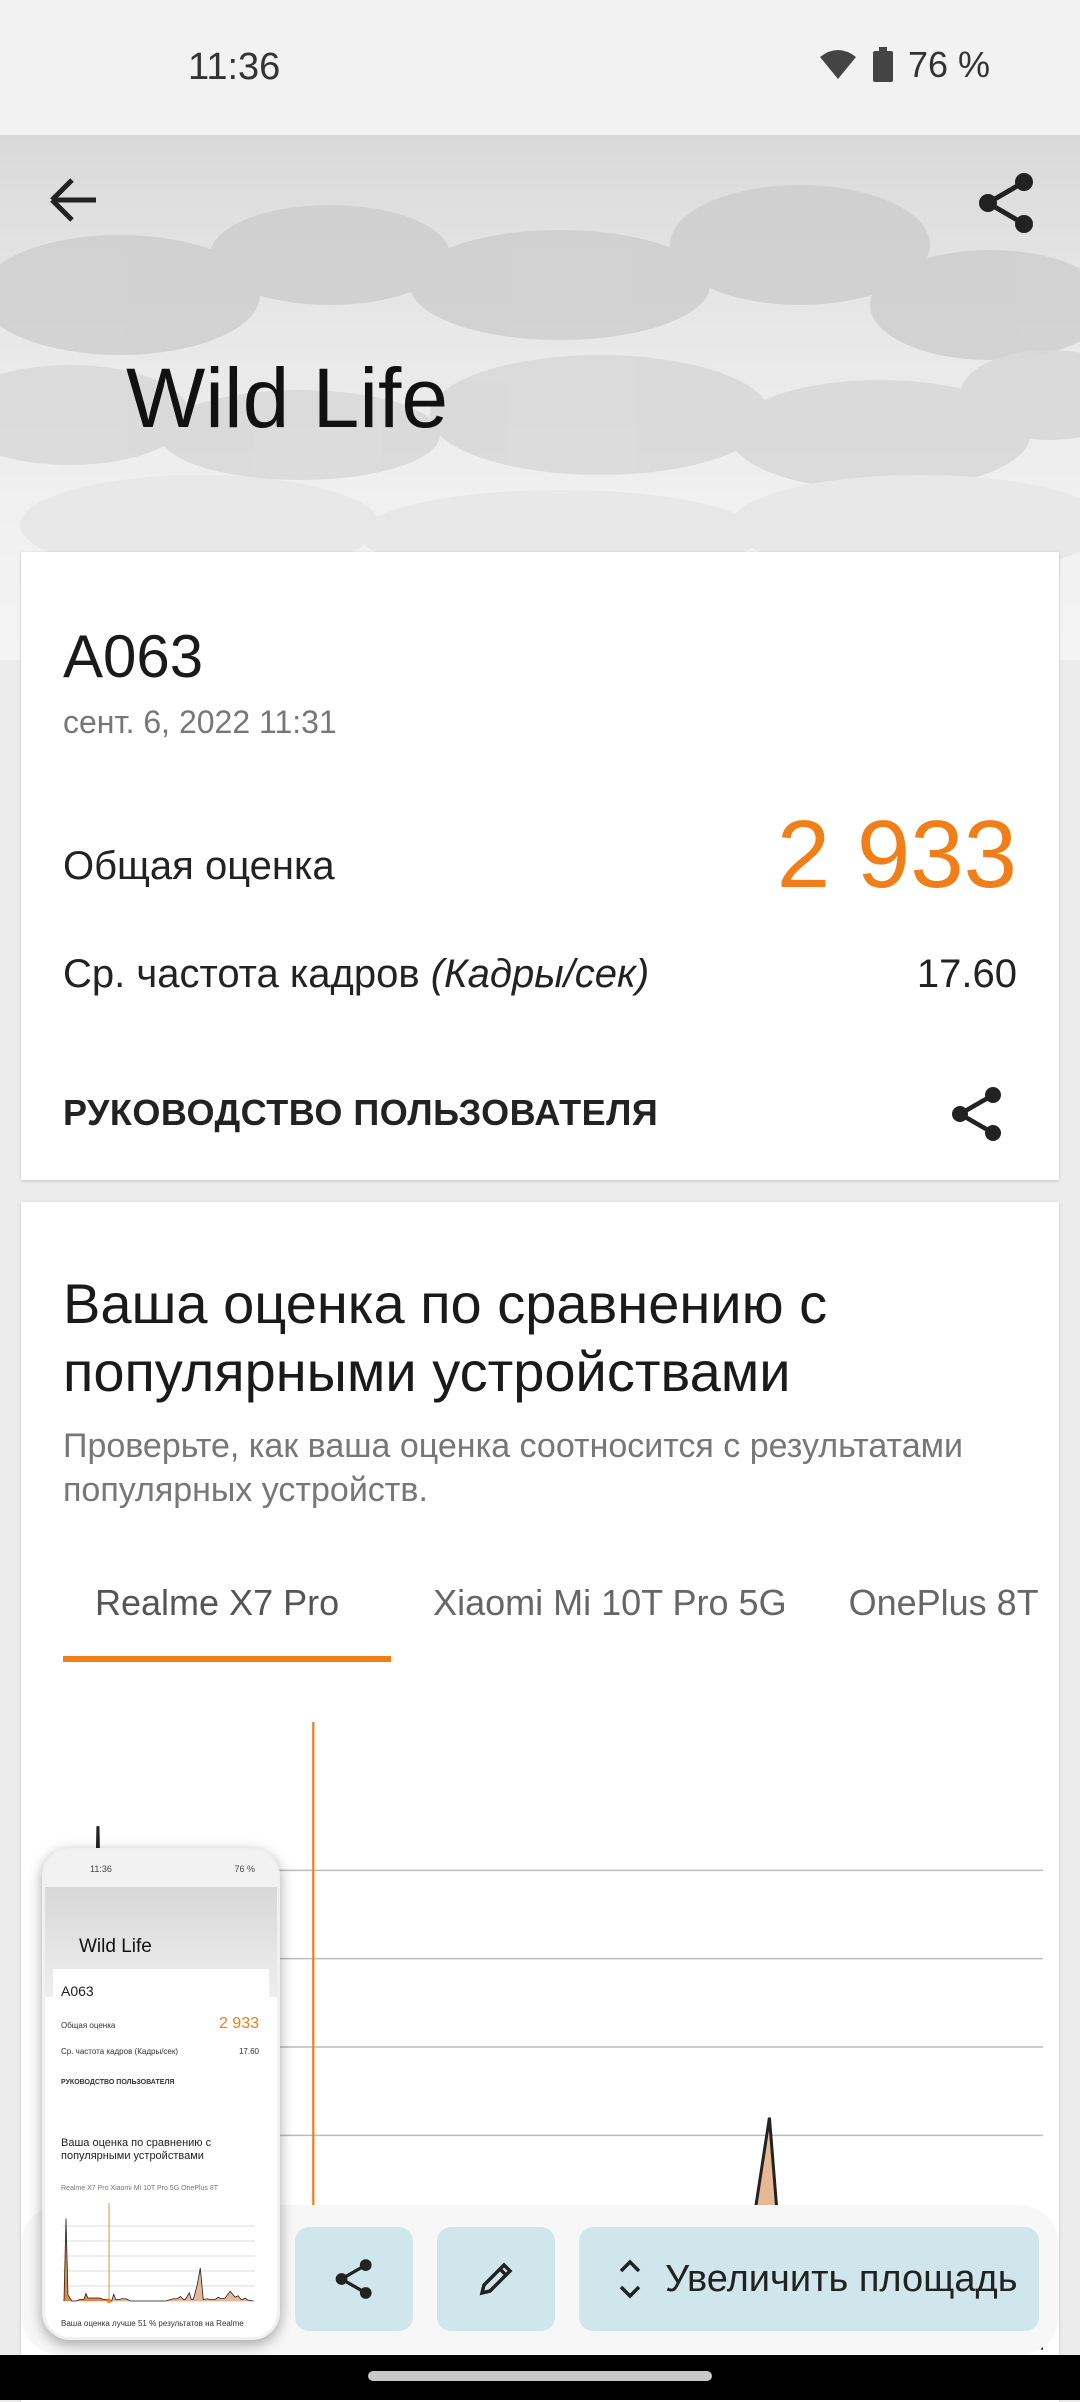 This screenshot has height=2402, width=1080. Describe the element at coordinates (115, 1946) in the screenshot. I see `thumbnail-title: Wild Life` at that location.